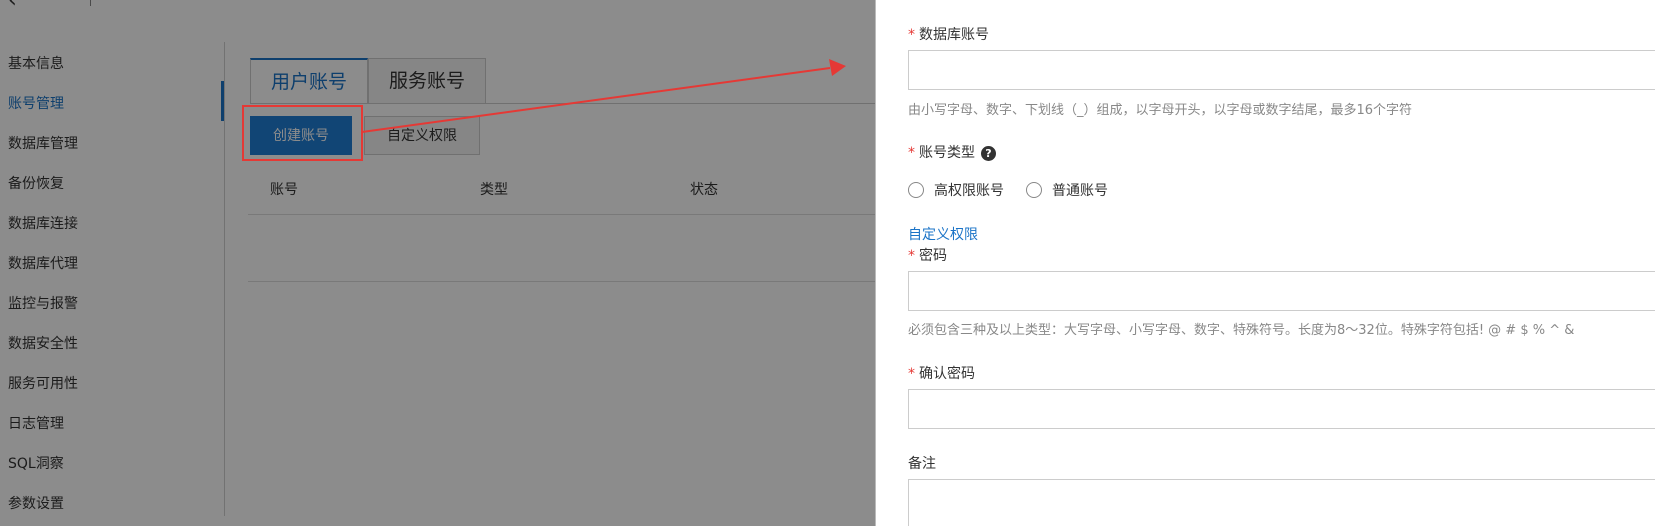 The height and width of the screenshot is (526, 1655). Describe the element at coordinates (941, 374) in the screenshot. I see `confirm-password-label: * 确认密码` at that location.